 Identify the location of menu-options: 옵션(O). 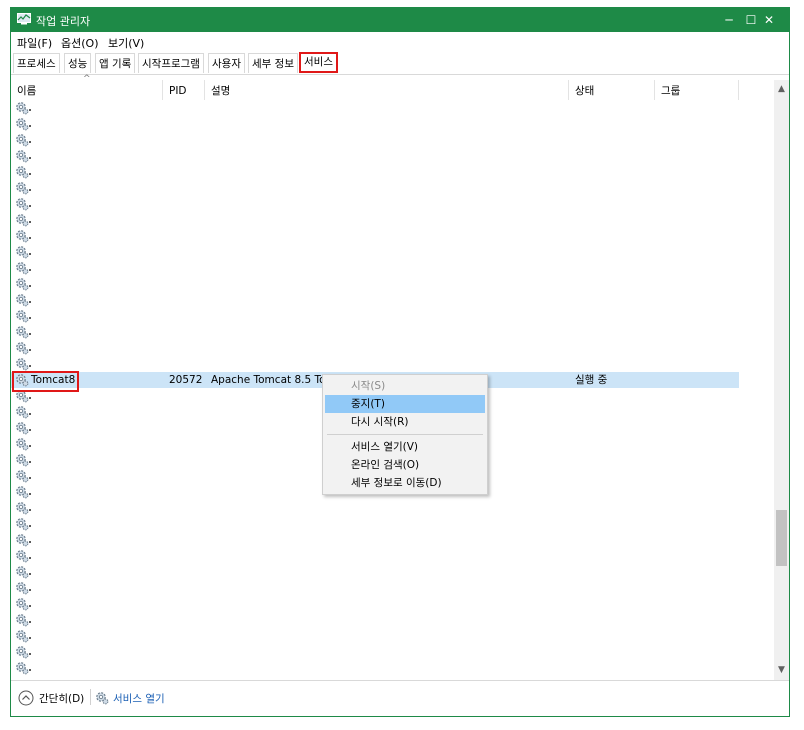
(79, 43).